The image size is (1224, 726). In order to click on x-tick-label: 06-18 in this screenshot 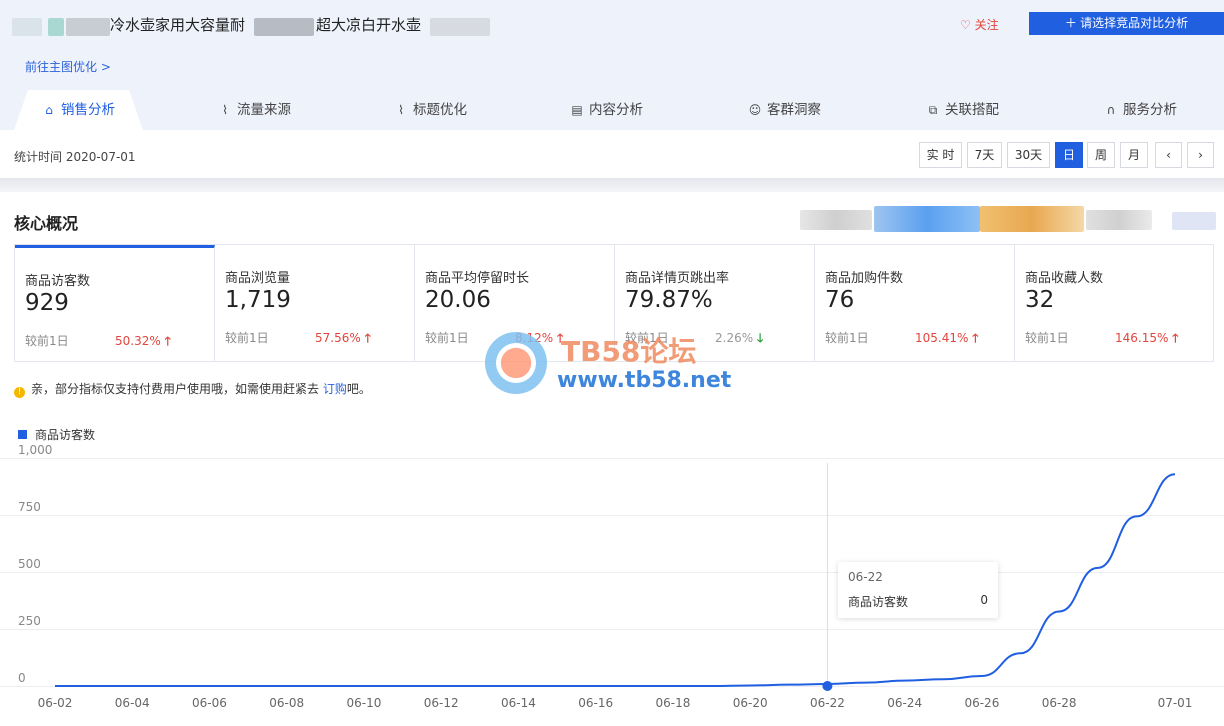, I will do `click(672, 703)`.